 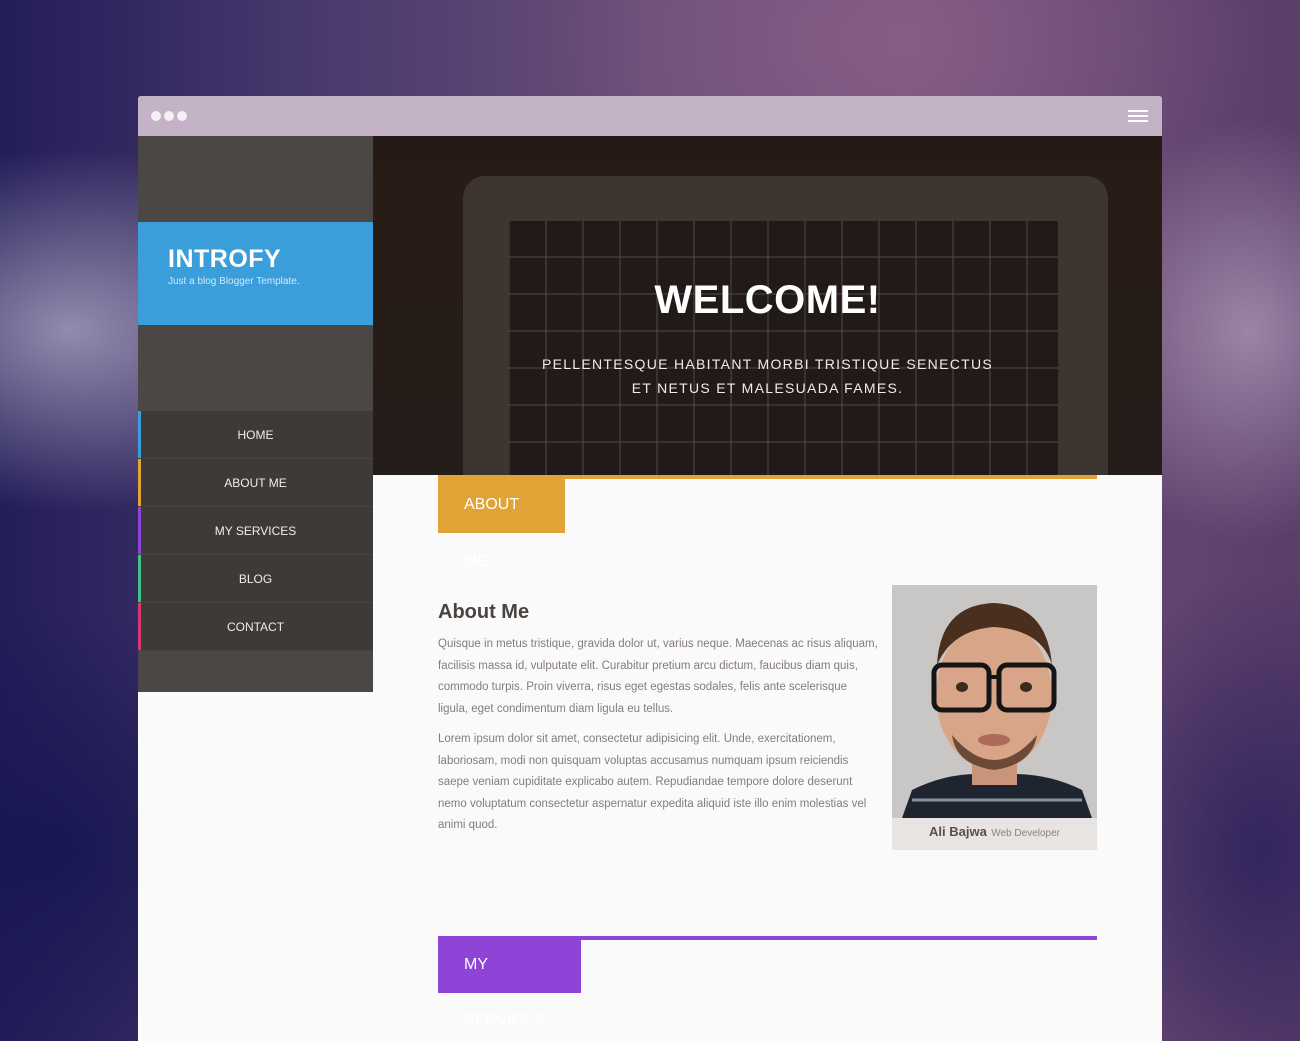 What do you see at coordinates (1025, 833) in the screenshot?
I see `profile-role: Web Developer` at bounding box center [1025, 833].